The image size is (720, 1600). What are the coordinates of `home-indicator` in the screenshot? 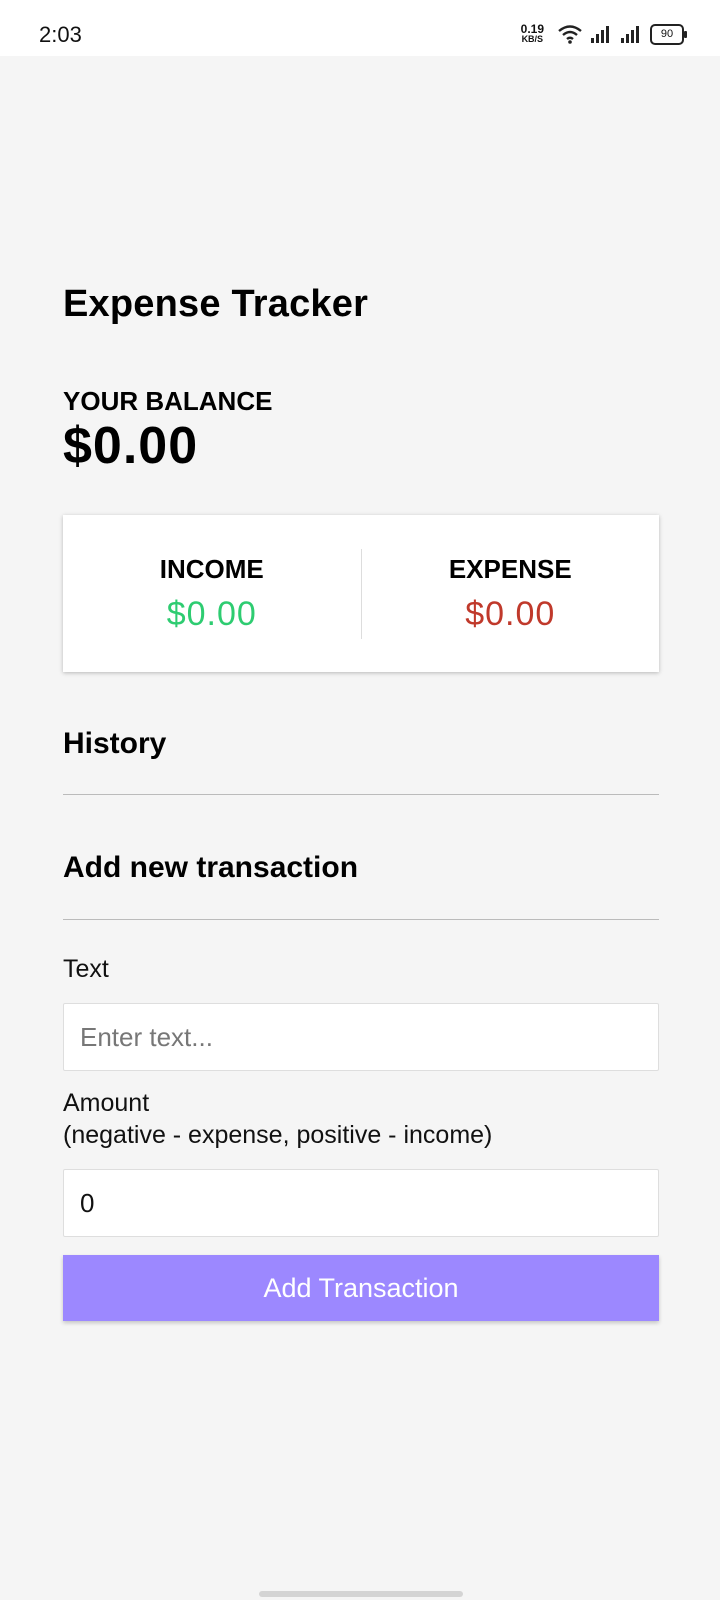 It's located at (361, 1594).